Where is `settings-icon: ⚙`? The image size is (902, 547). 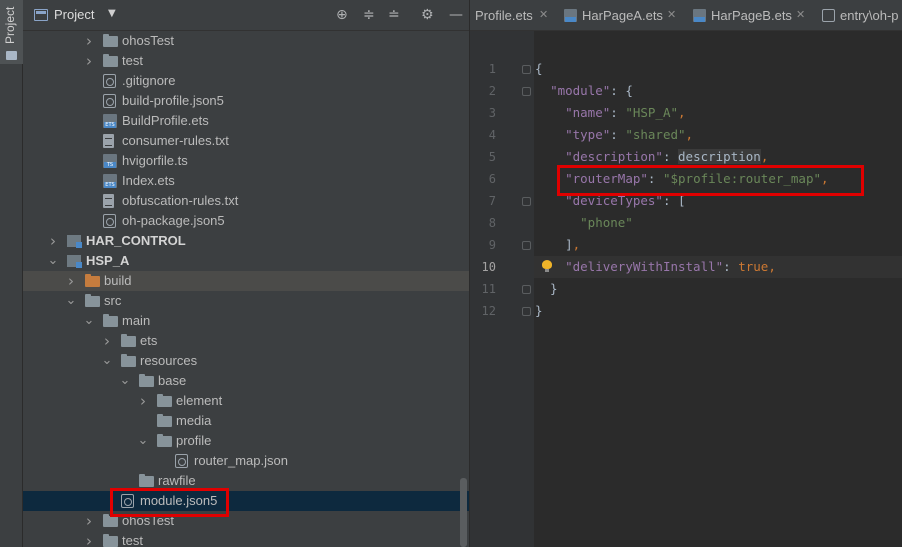
settings-icon: ⚙ is located at coordinates (427, 15).